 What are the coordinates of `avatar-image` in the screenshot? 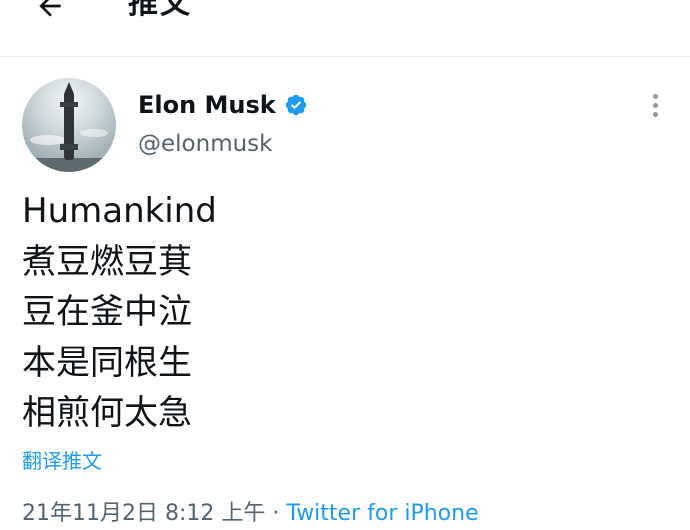 It's located at (69, 125).